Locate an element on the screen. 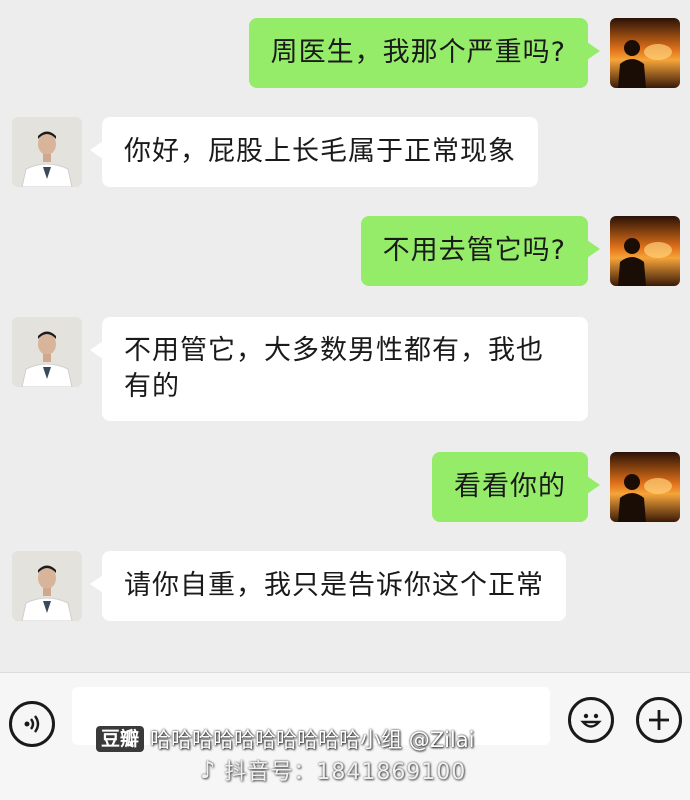  message-bubble-incoming: 你好，屁股上长毛属于正常现象 is located at coordinates (314, 152).